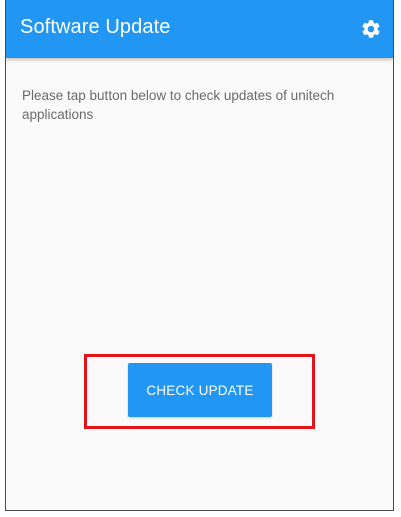 This screenshot has height=517, width=401. Describe the element at coordinates (199, 29) in the screenshot. I see `app-bar: Software Update` at that location.